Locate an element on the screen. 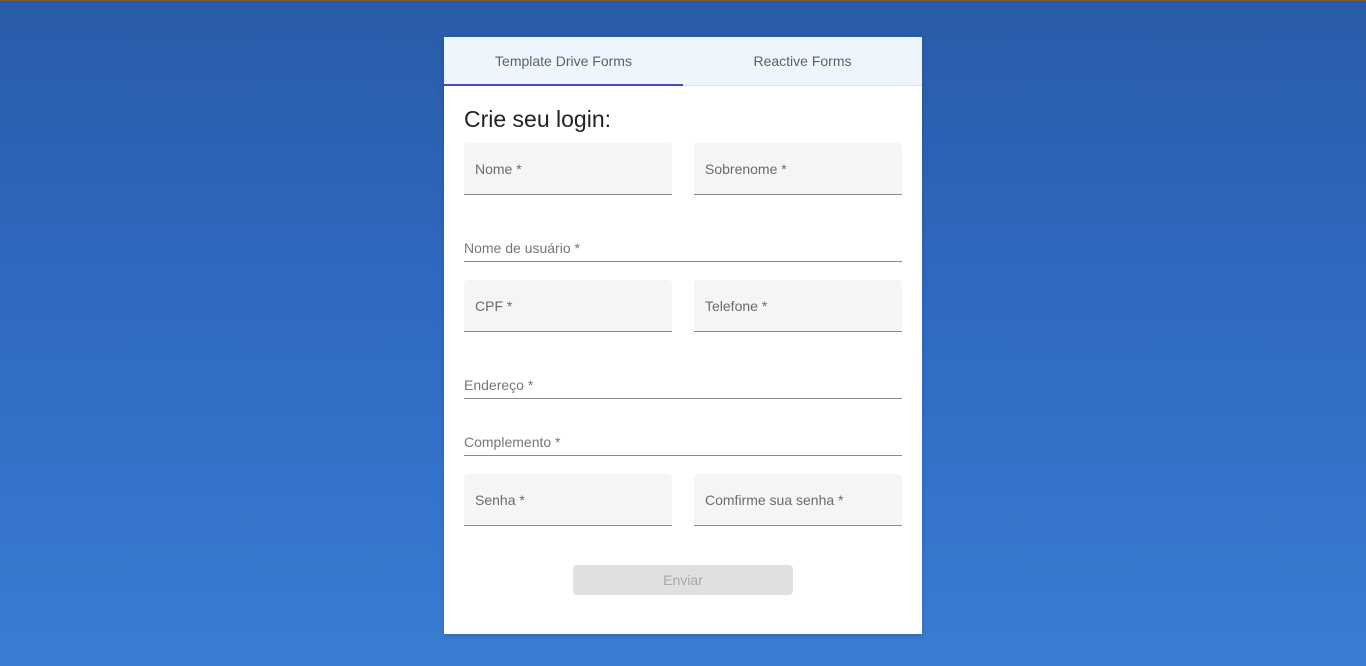 The width and height of the screenshot is (1366, 666). telefone-placeholder: Telefone * is located at coordinates (736, 305).